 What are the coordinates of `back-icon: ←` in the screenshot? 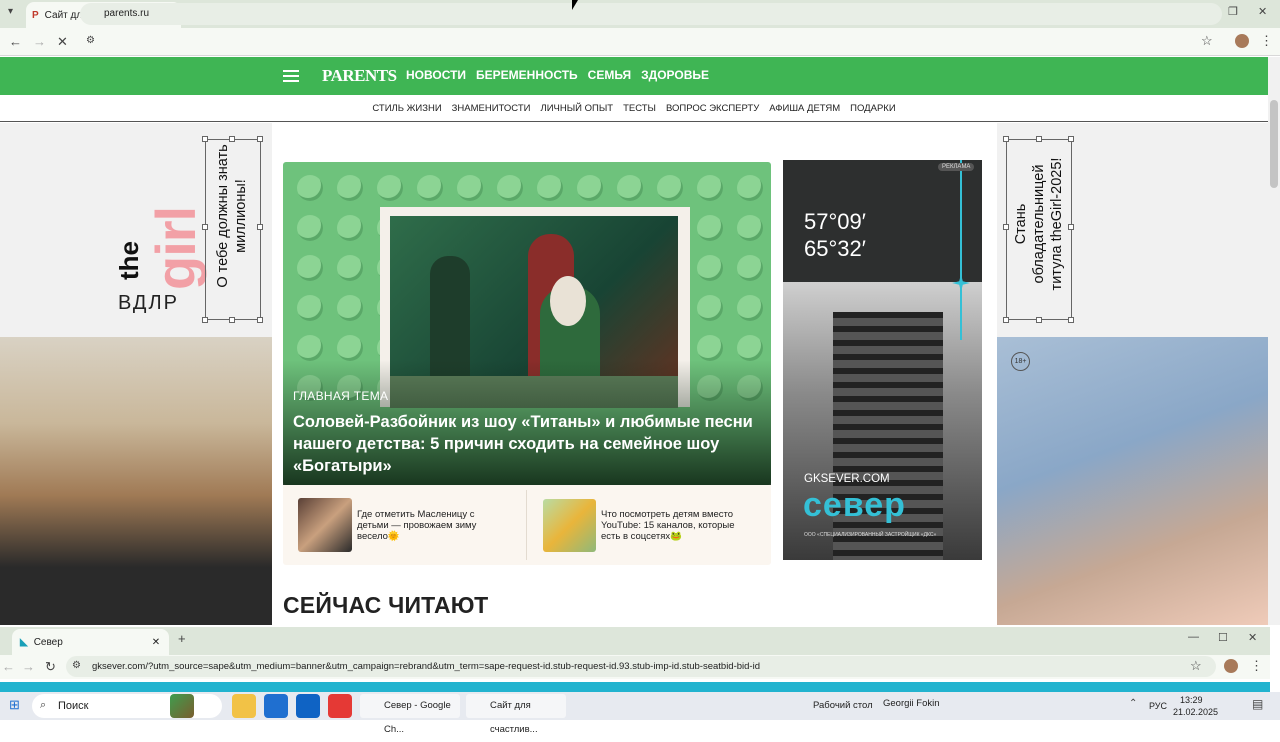 It's located at (15, 41).